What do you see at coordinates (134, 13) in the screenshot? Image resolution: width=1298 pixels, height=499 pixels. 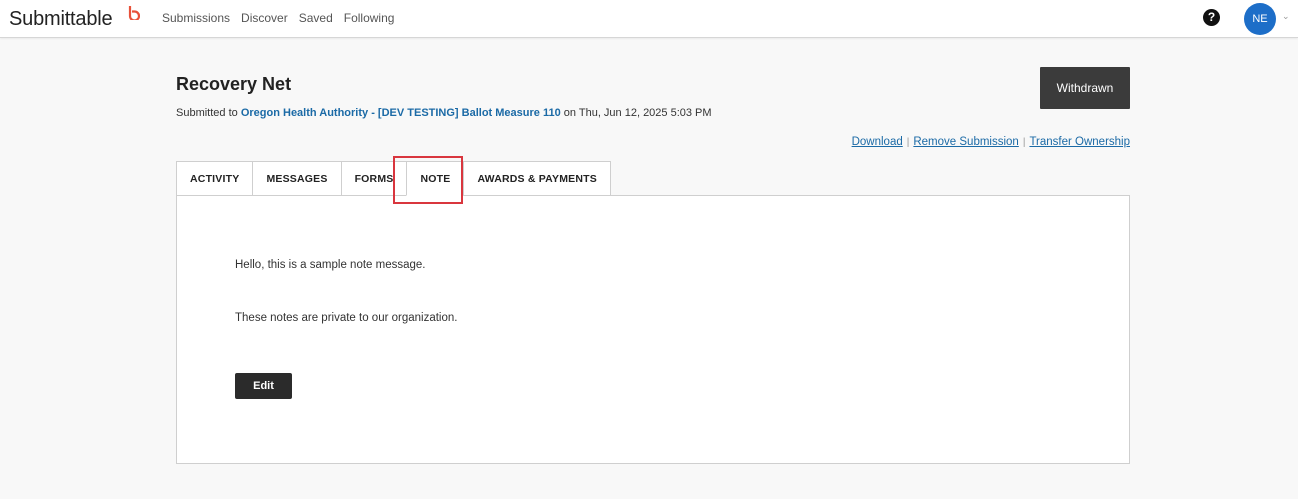 I see `submittable-logo-icon` at bounding box center [134, 13].